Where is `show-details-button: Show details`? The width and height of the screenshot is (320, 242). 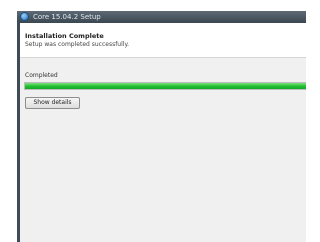 show-details-button: Show details is located at coordinates (52, 103).